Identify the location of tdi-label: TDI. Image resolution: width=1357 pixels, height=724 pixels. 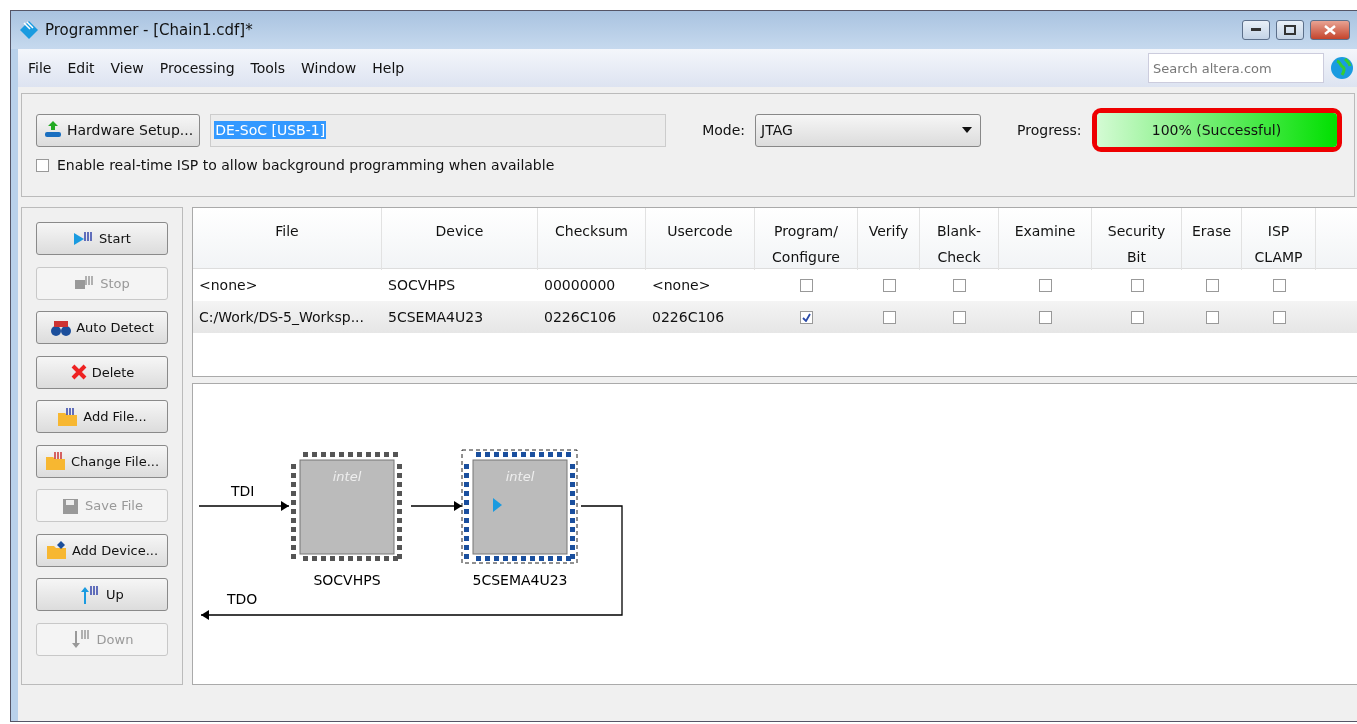
(243, 491).